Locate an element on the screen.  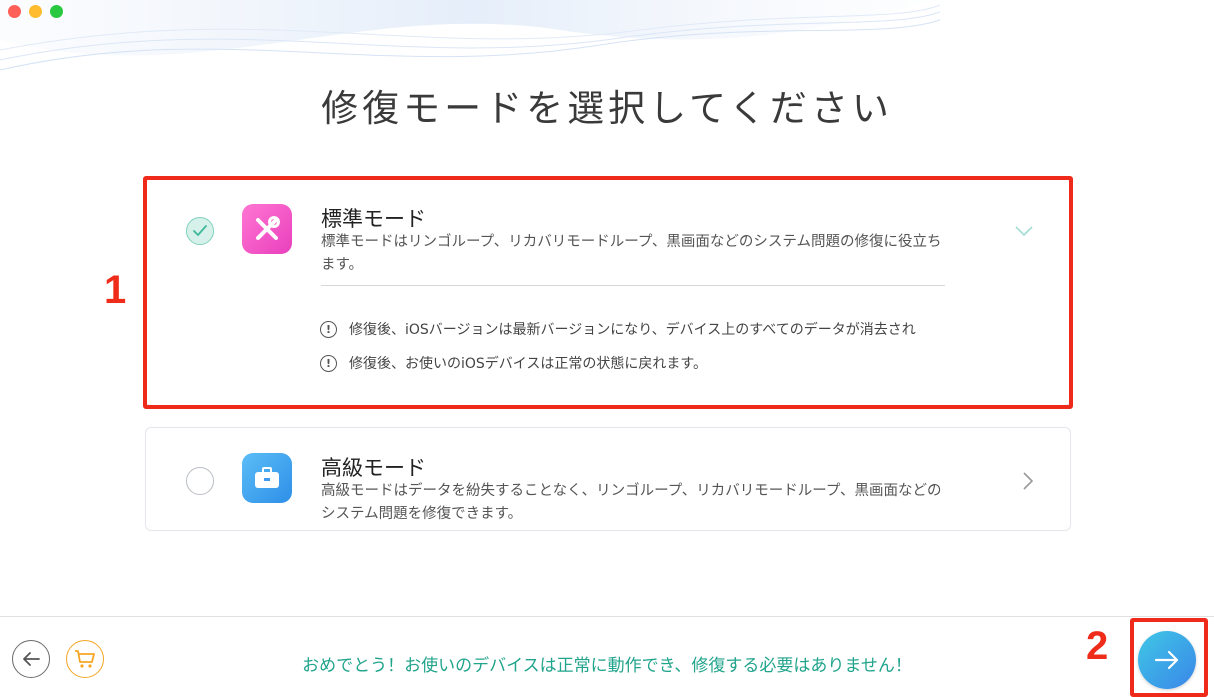
minimize-window-button is located at coordinates (35, 11).